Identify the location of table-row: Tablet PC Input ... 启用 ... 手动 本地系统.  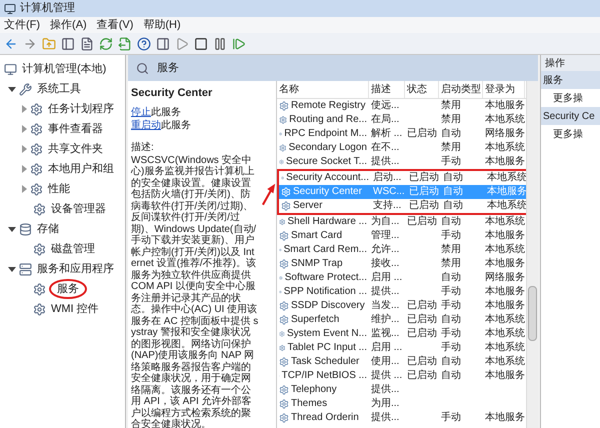
(401, 348).